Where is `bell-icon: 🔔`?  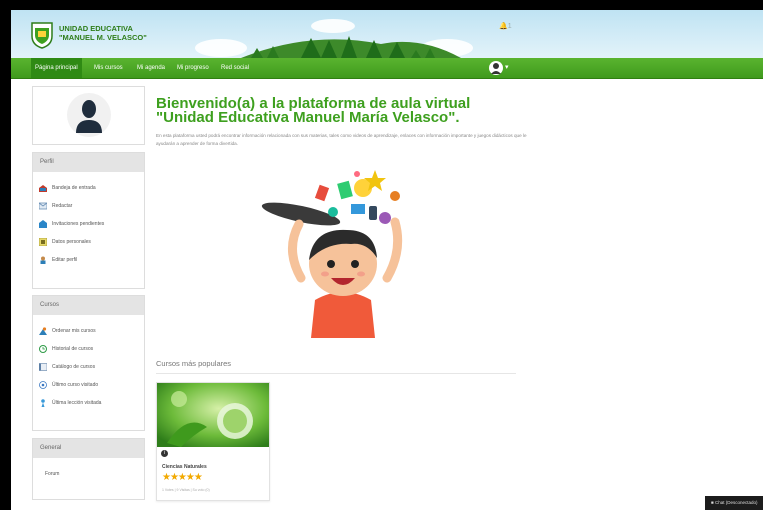
bell-icon: 🔔 is located at coordinates (503, 26).